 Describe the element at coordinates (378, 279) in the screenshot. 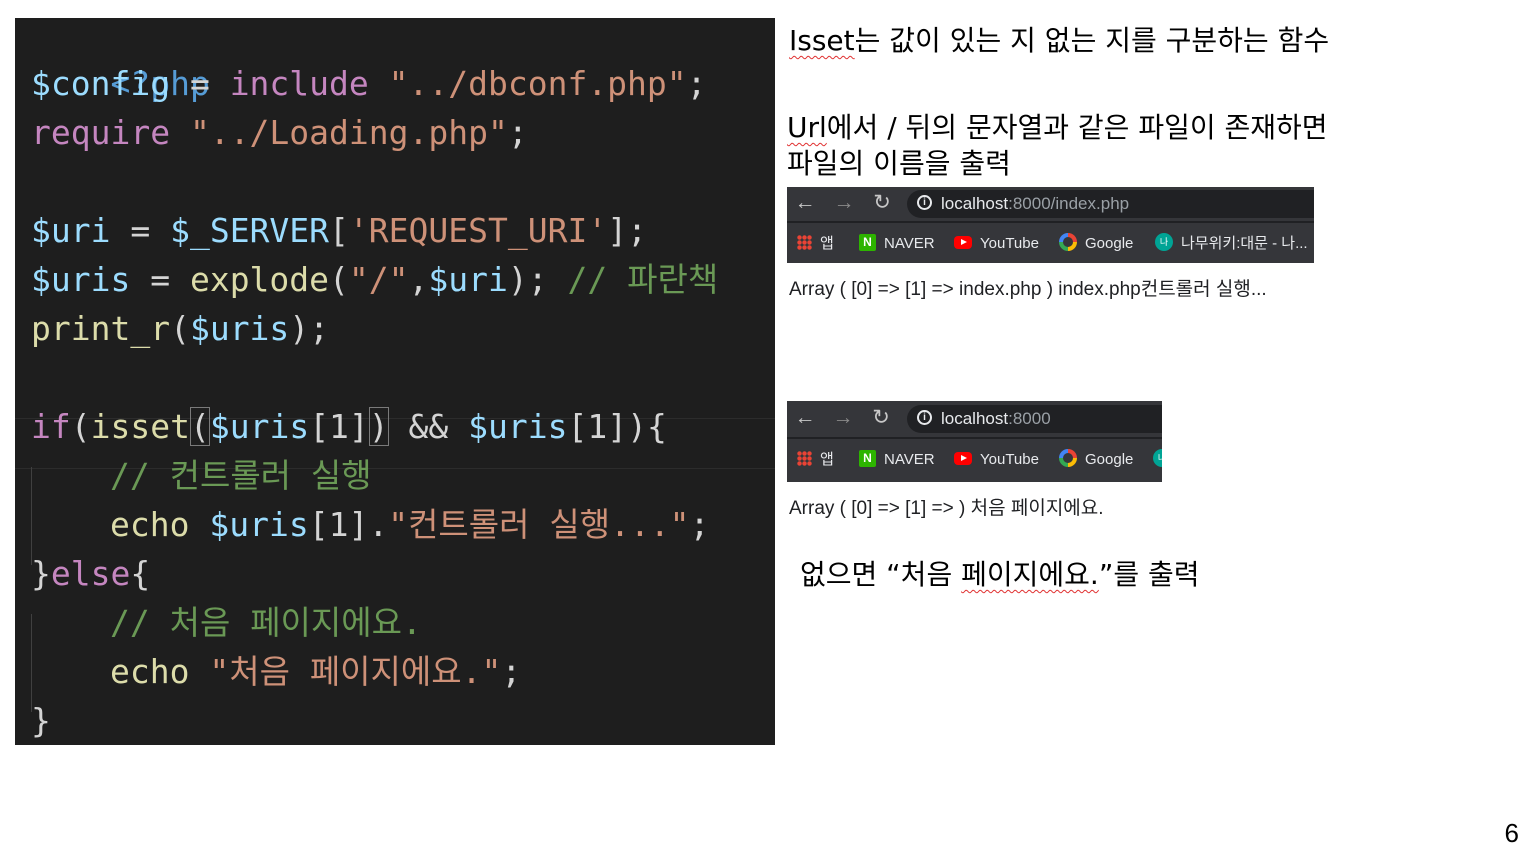

I see `code-token: "/"` at that location.